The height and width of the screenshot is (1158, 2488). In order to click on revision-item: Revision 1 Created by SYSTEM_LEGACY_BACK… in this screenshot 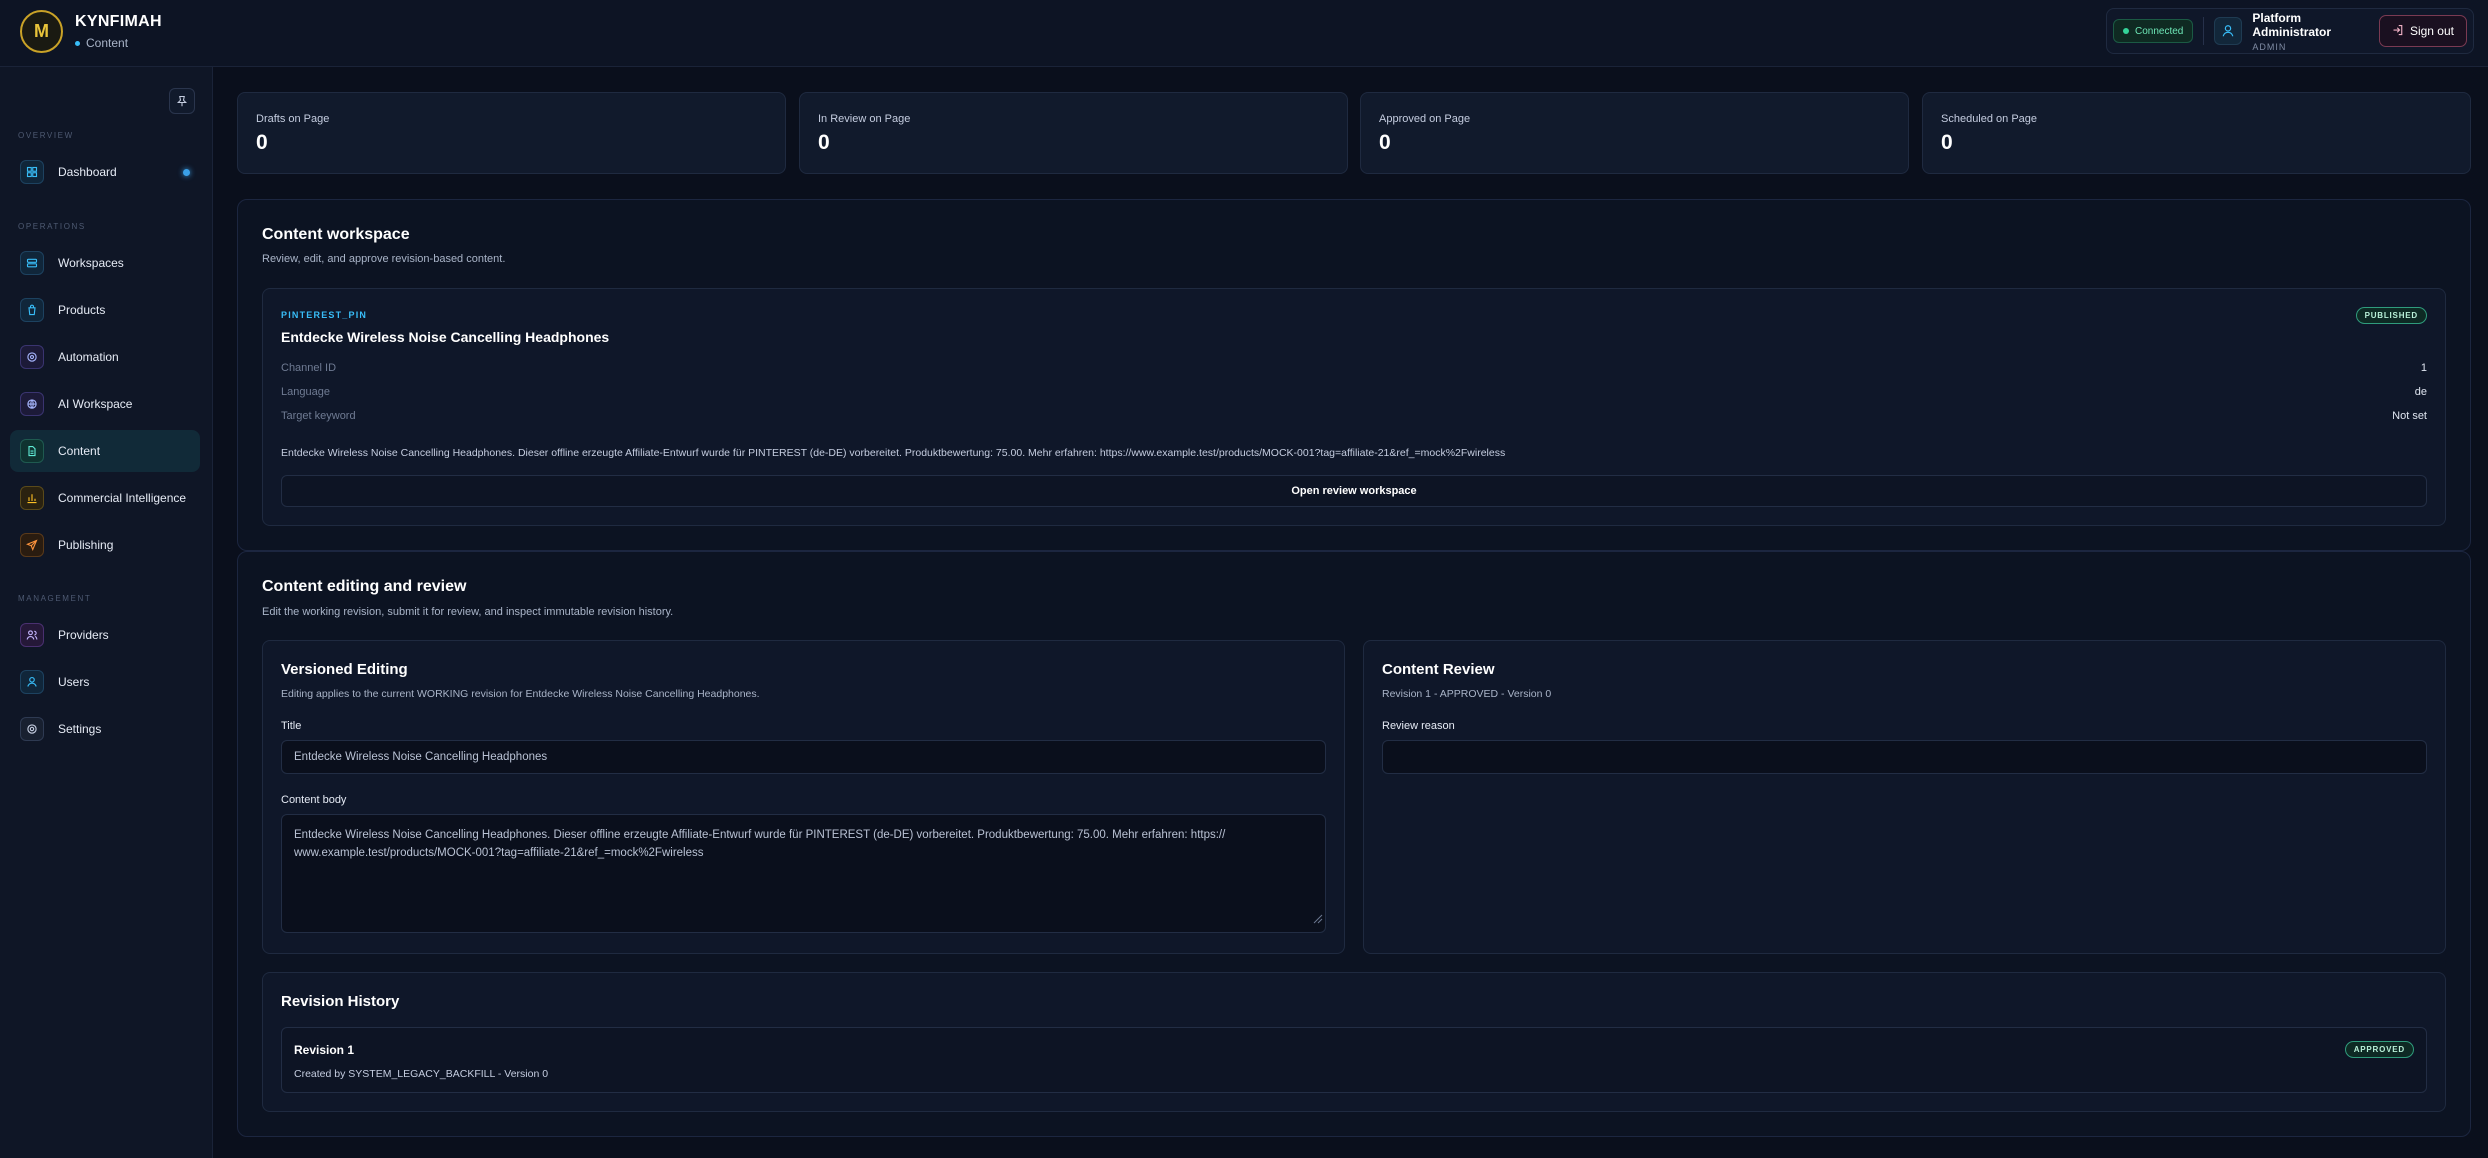, I will do `click(1354, 1060)`.